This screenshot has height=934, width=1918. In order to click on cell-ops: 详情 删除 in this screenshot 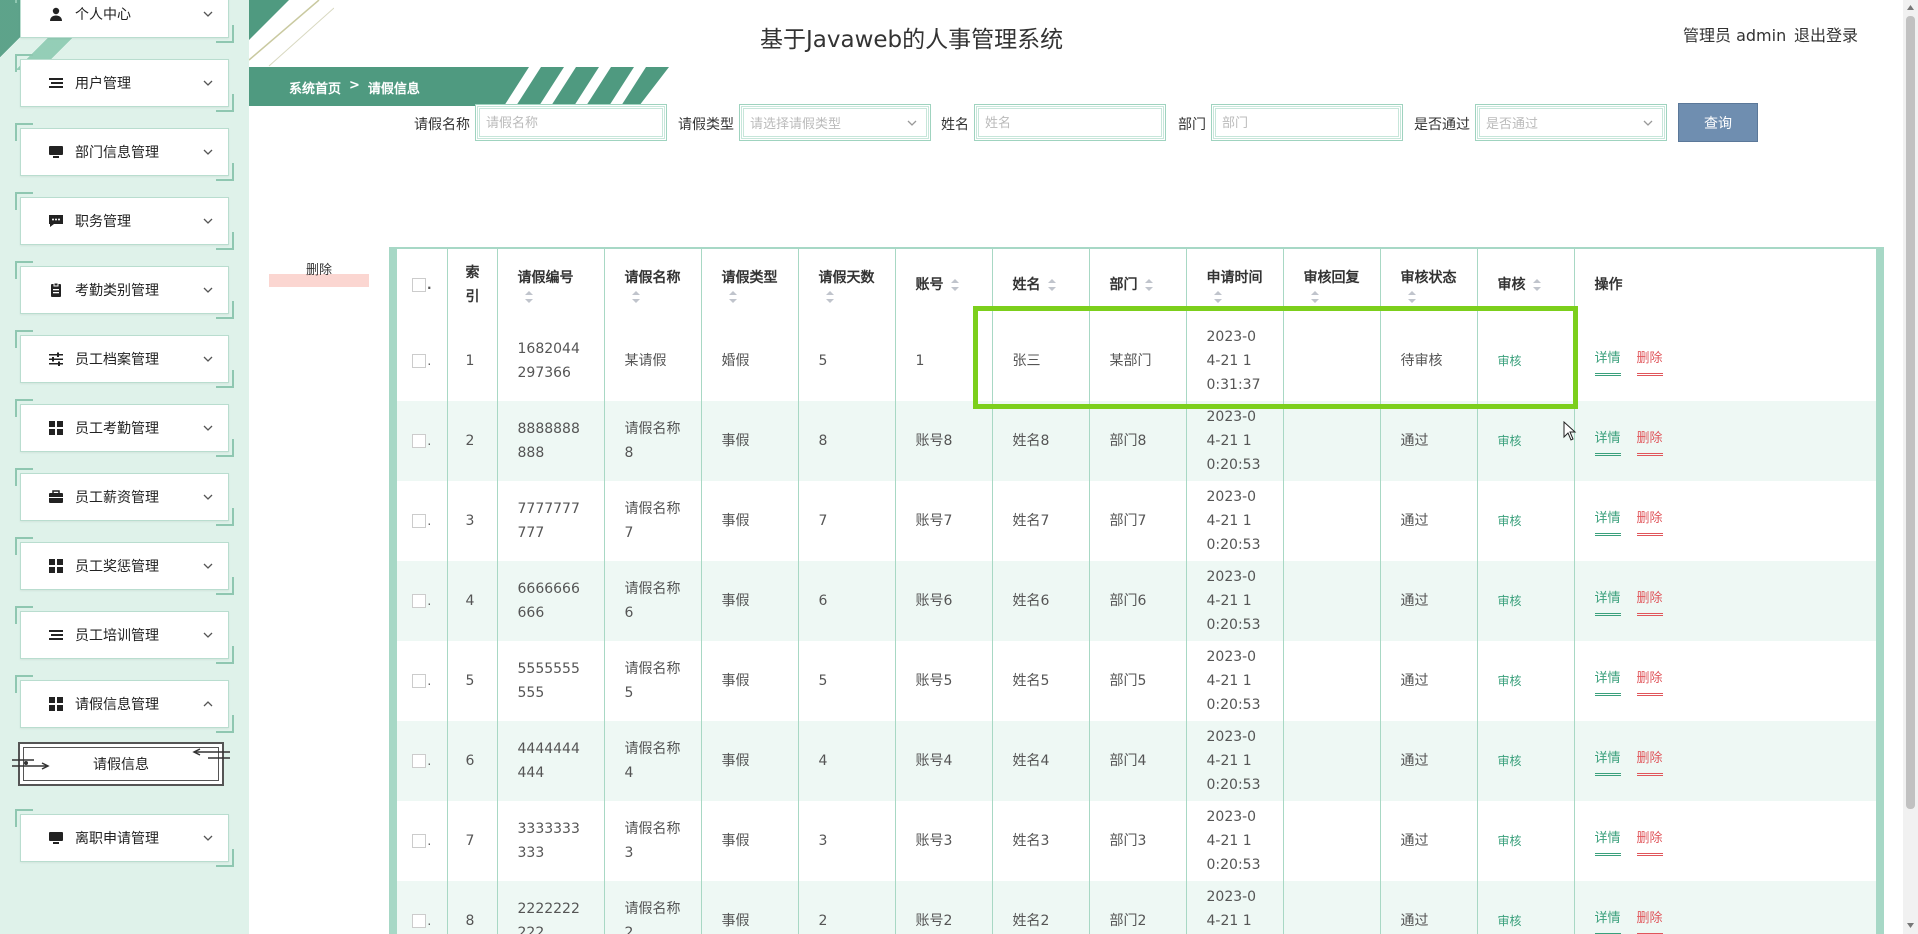, I will do `click(1725, 601)`.